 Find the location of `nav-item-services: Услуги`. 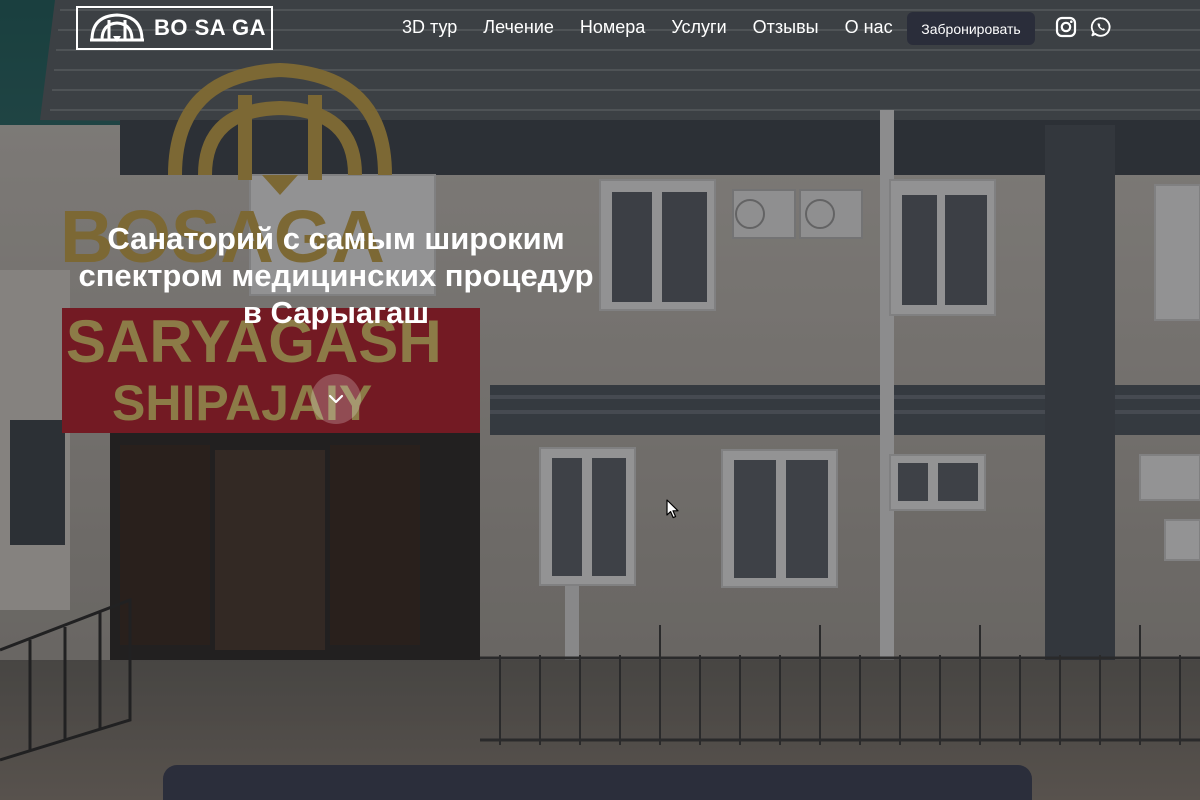

nav-item-services: Услуги is located at coordinates (698, 27).